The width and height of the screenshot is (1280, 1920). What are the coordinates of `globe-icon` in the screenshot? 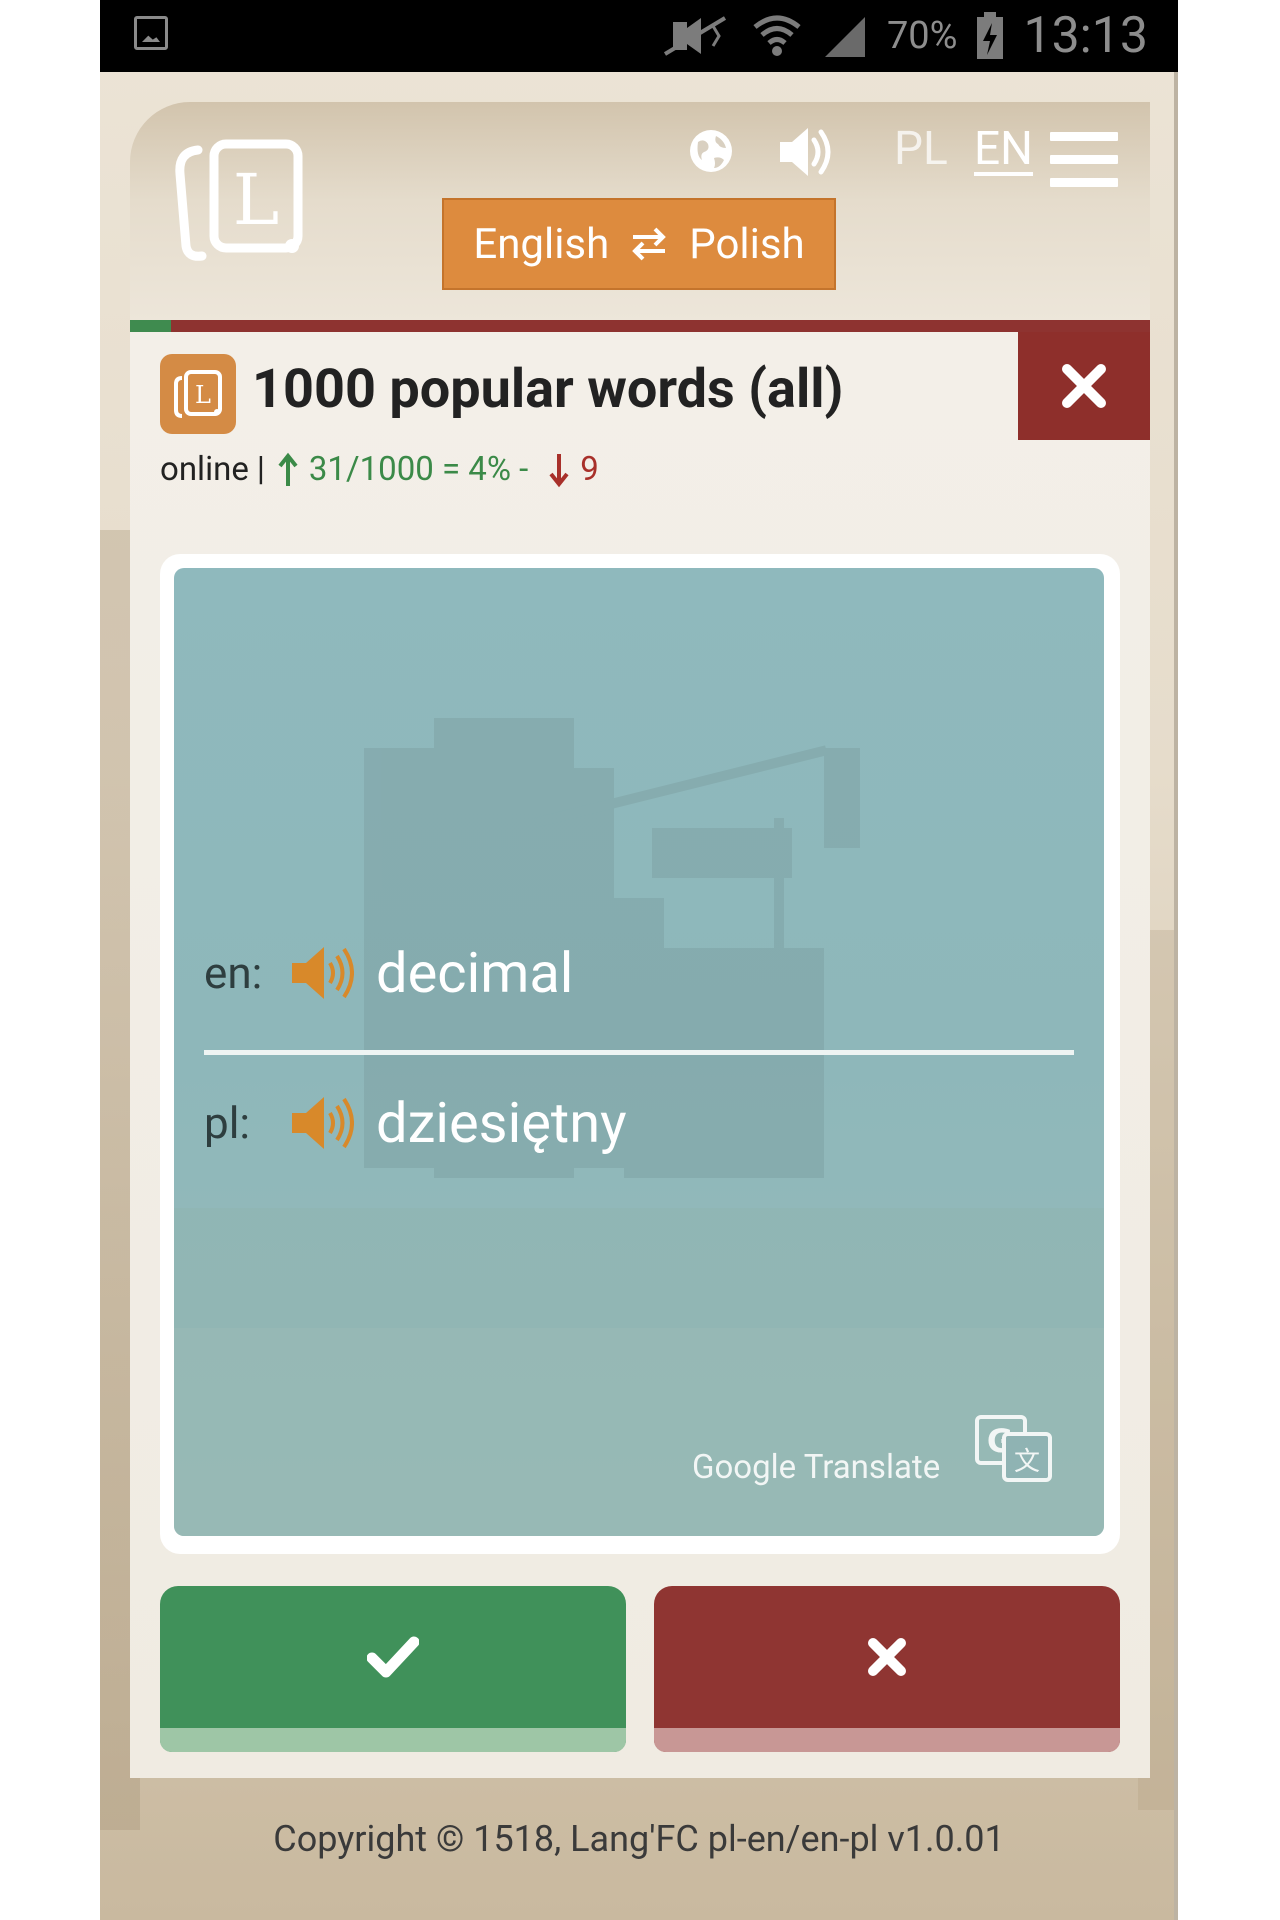 It's located at (711, 151).